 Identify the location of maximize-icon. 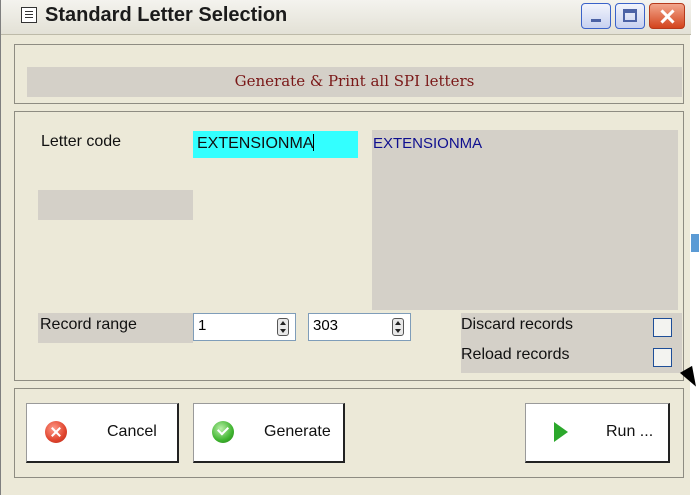
(630, 16).